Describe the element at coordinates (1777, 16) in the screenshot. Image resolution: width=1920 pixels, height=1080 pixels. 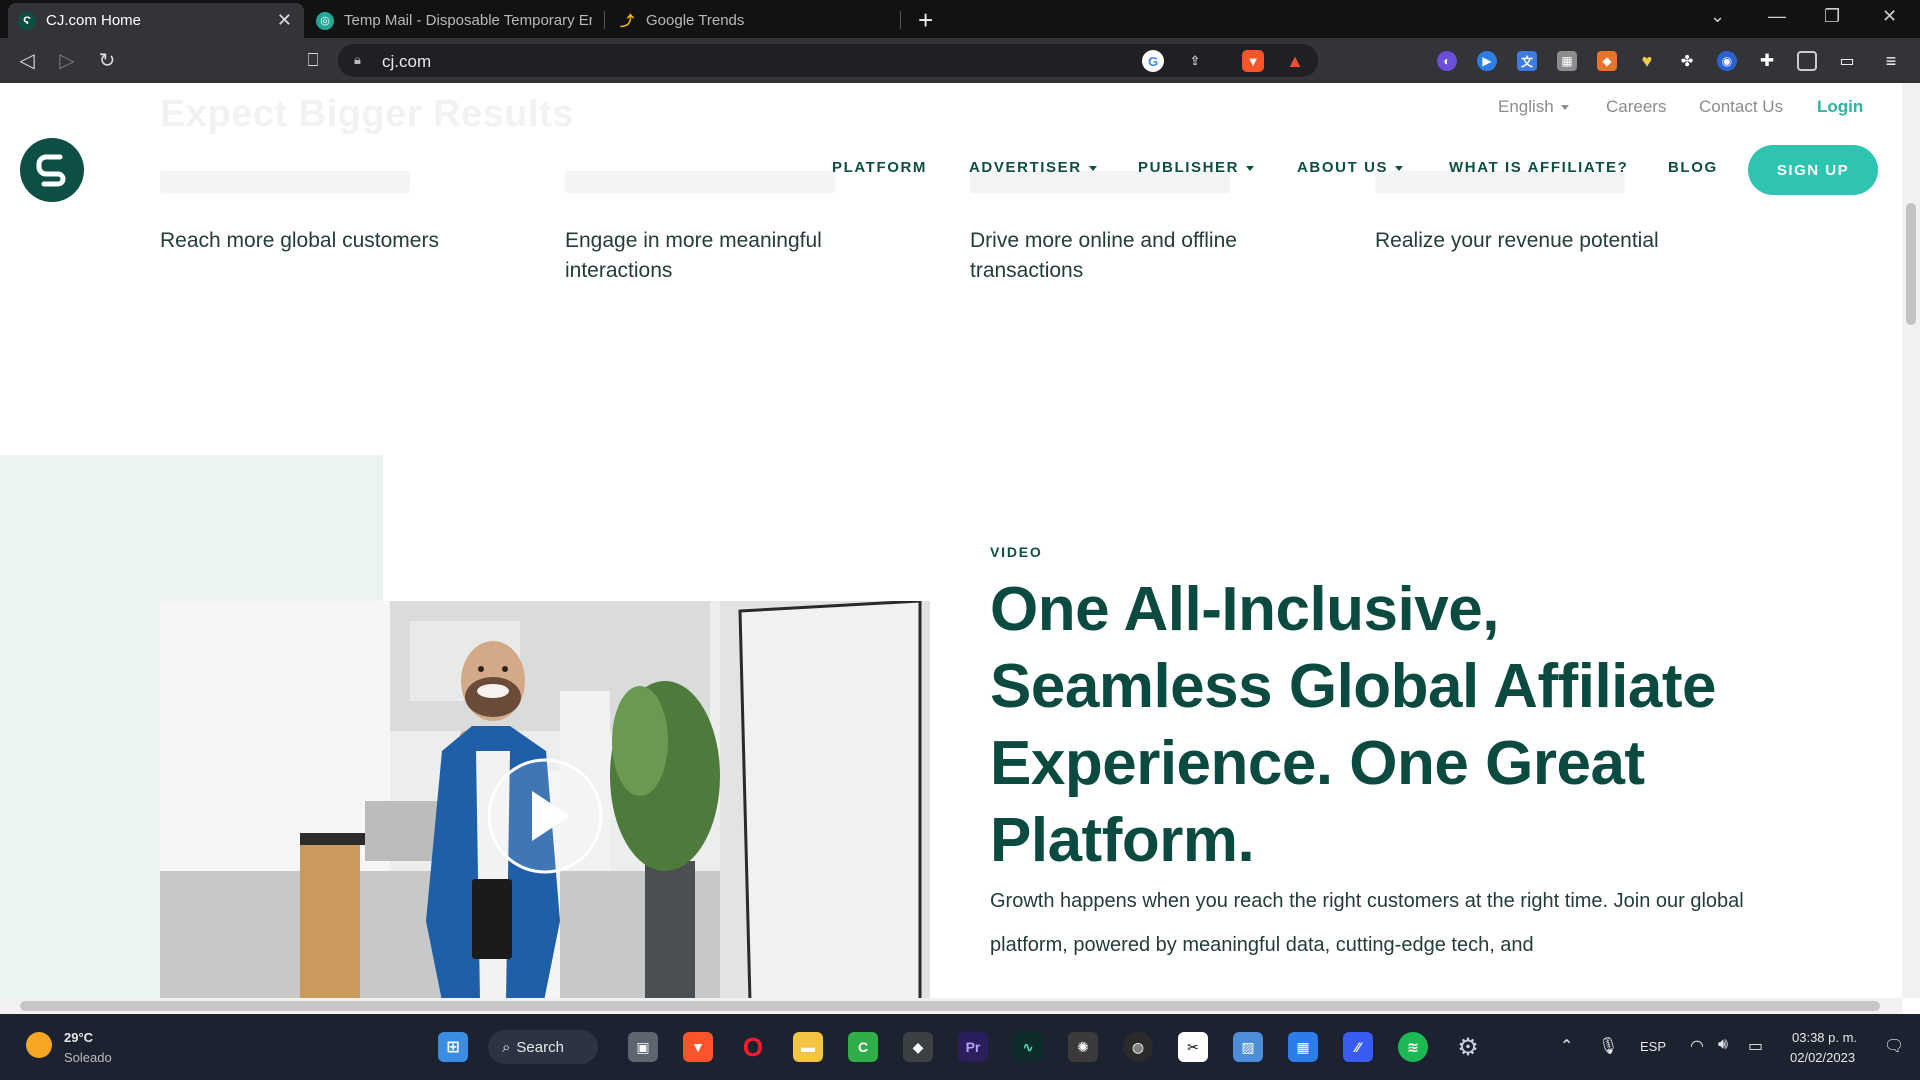
I see `minimize-icon: —` at that location.